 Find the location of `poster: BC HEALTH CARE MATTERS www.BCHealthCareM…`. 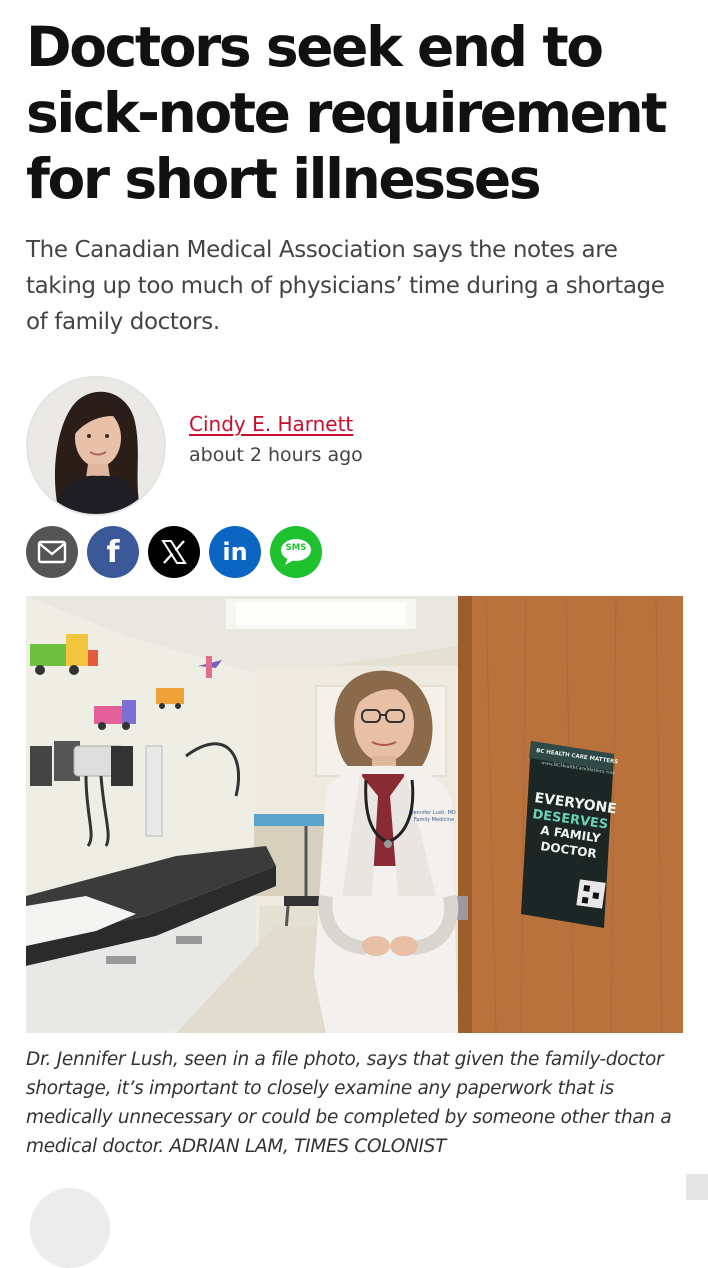

poster: BC HEALTH CARE MATTERS www.BCHealthCareM… is located at coordinates (569, 834).